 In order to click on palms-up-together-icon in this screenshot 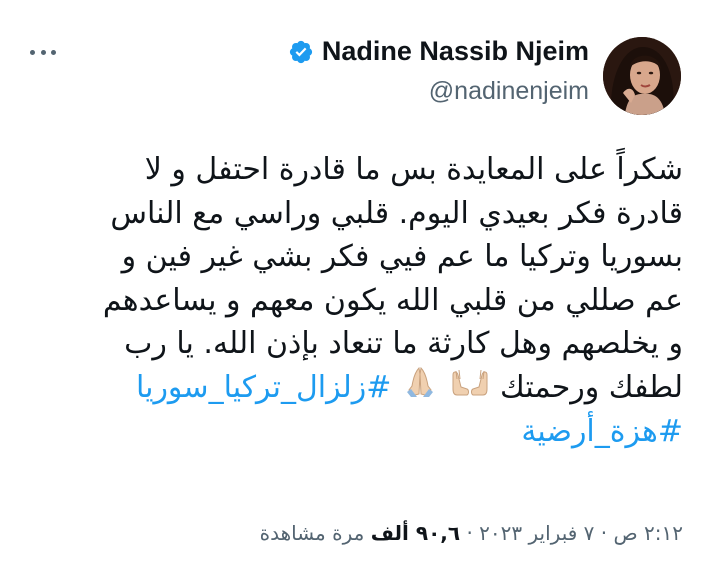, I will do `click(470, 388)`.